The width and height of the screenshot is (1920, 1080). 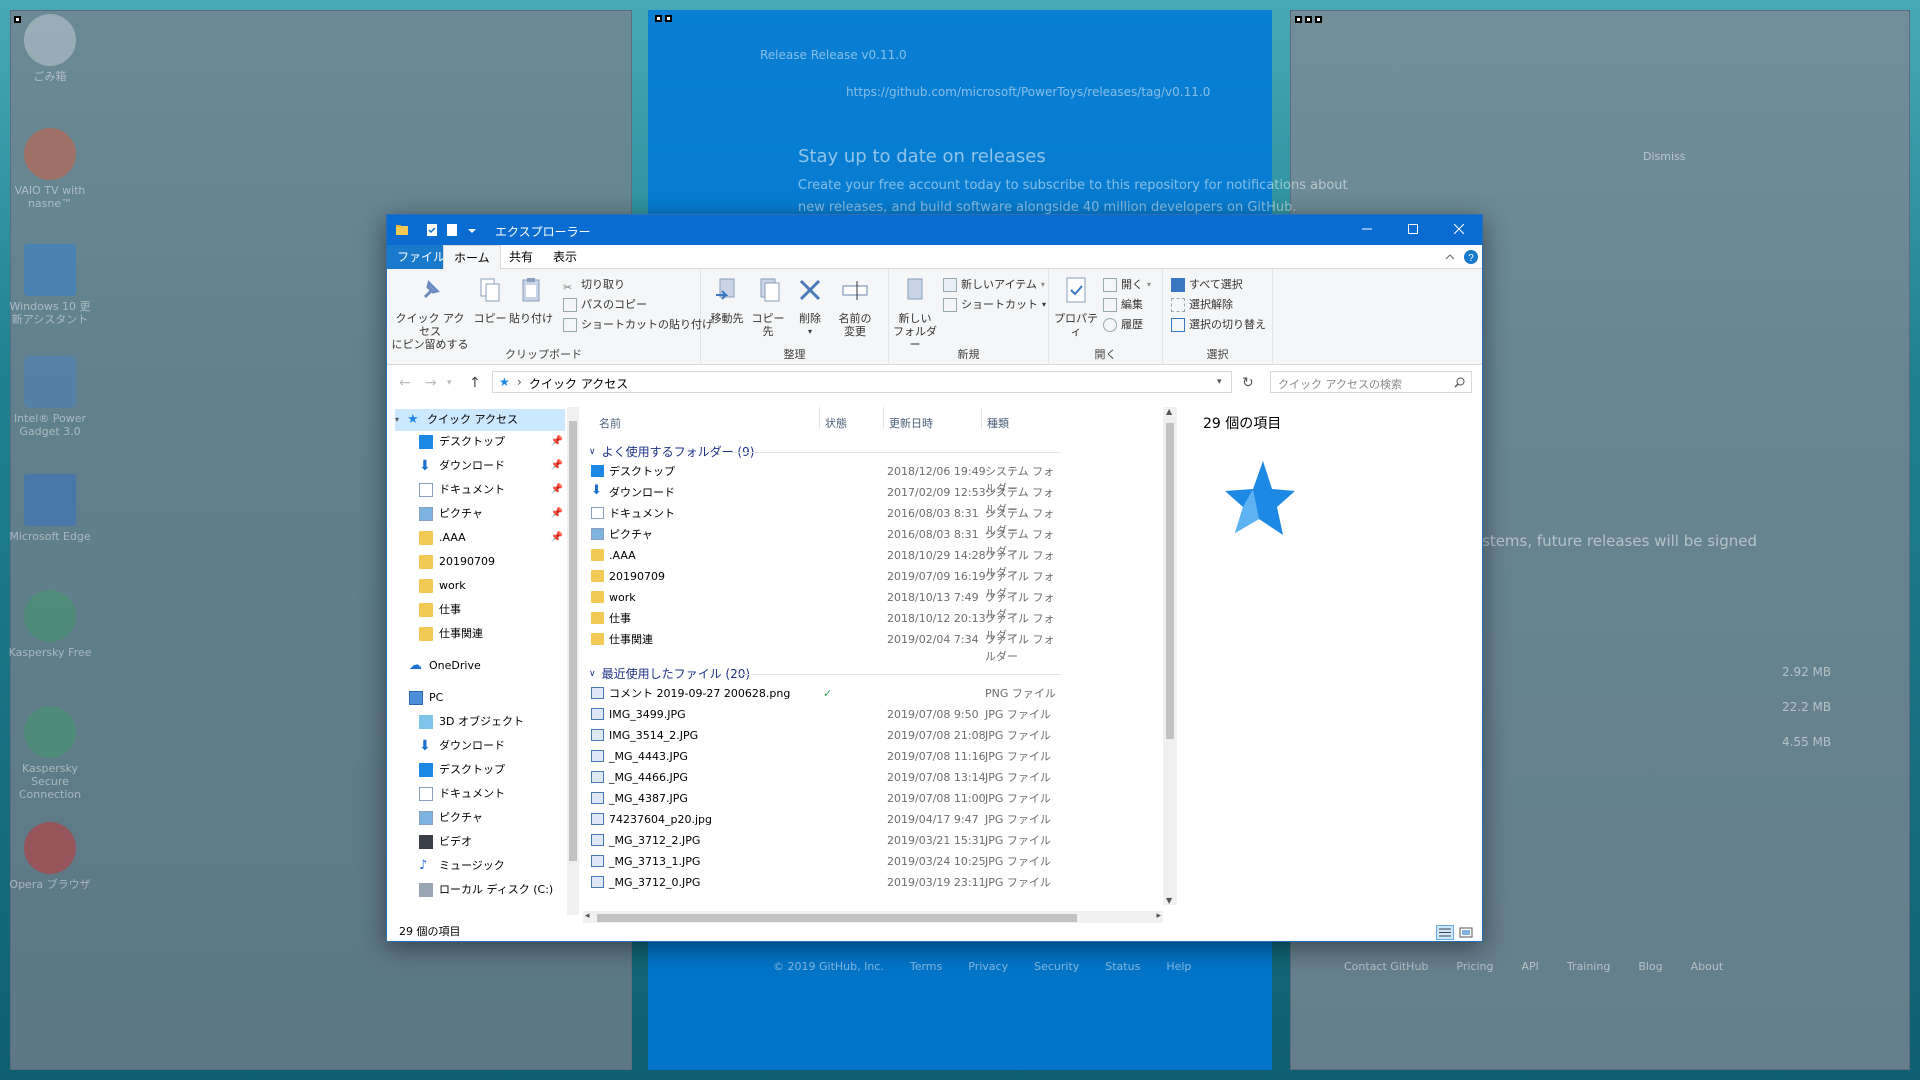 What do you see at coordinates (50, 753) in the screenshot?
I see `desktop-icon-kaspersky-secure: Kaspersky Secure Connection` at bounding box center [50, 753].